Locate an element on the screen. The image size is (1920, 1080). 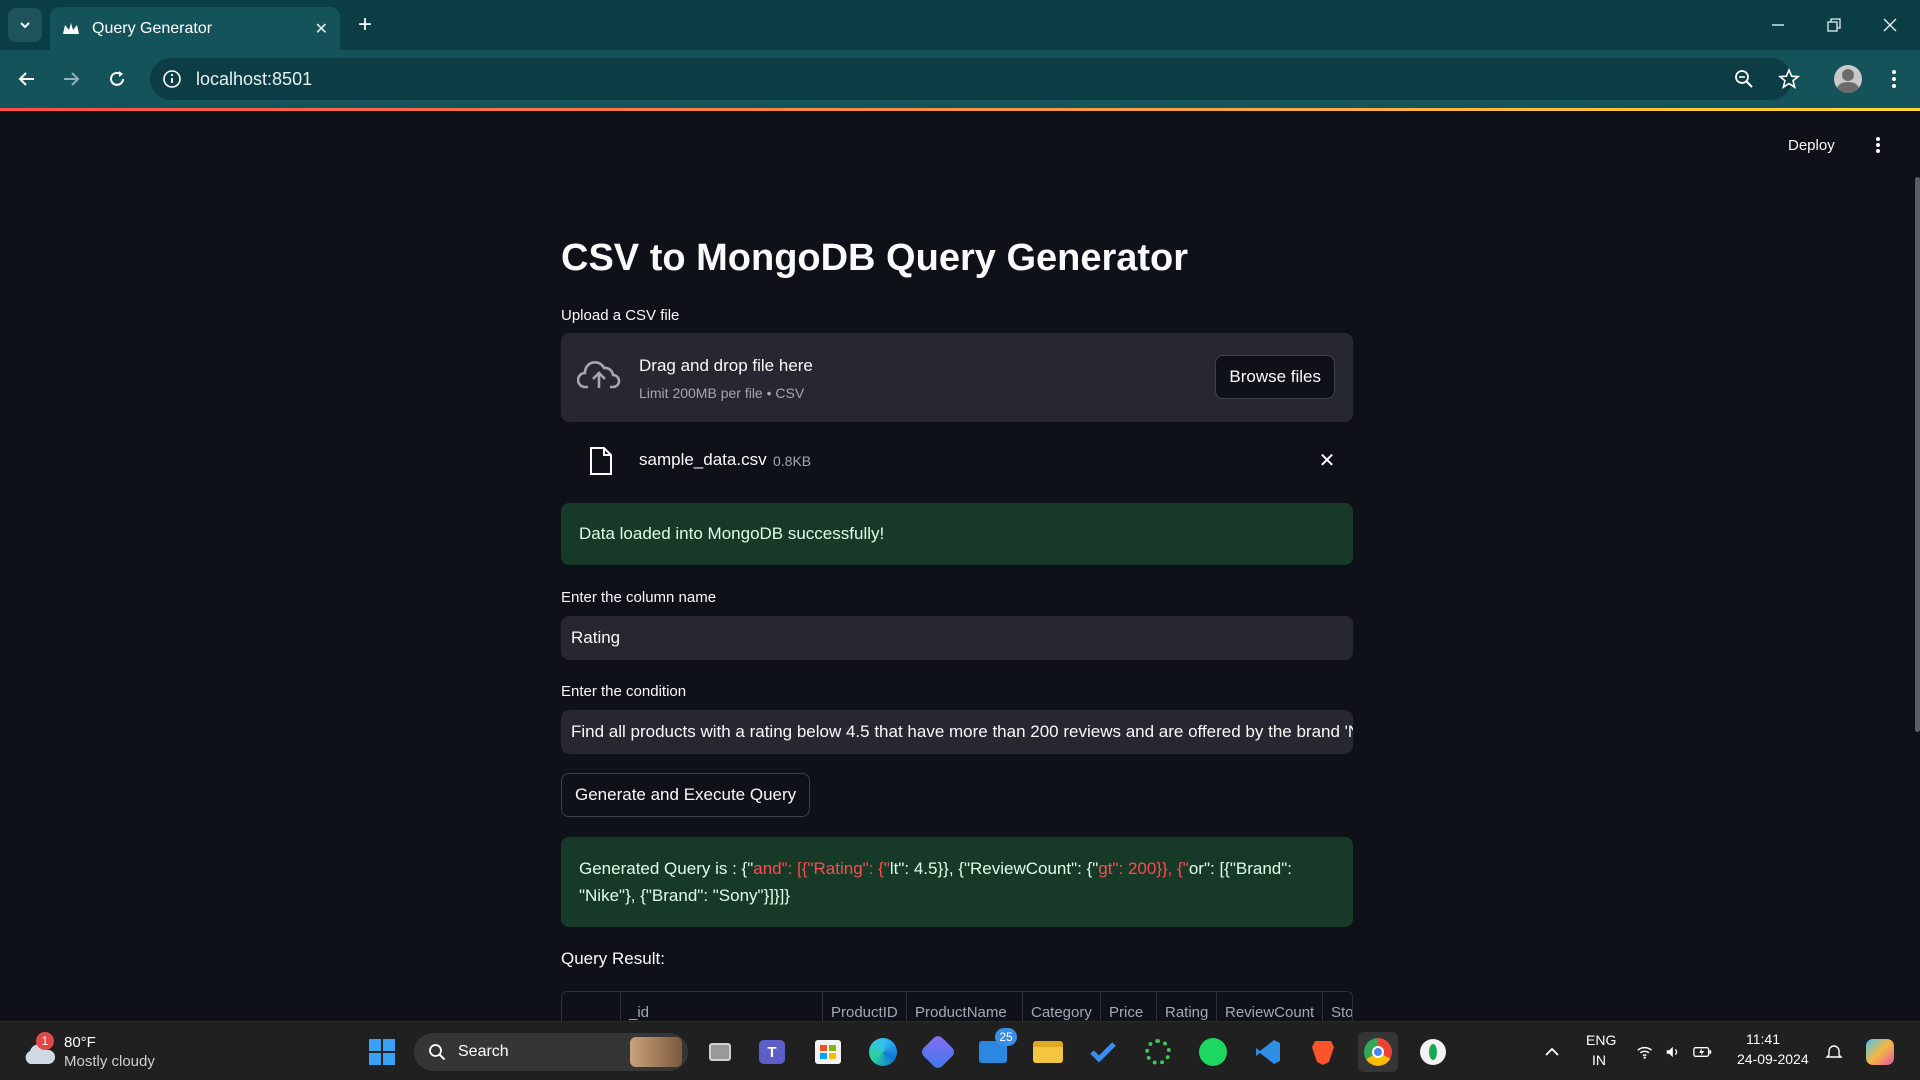
browser-menu-icon is located at coordinates (1894, 79).